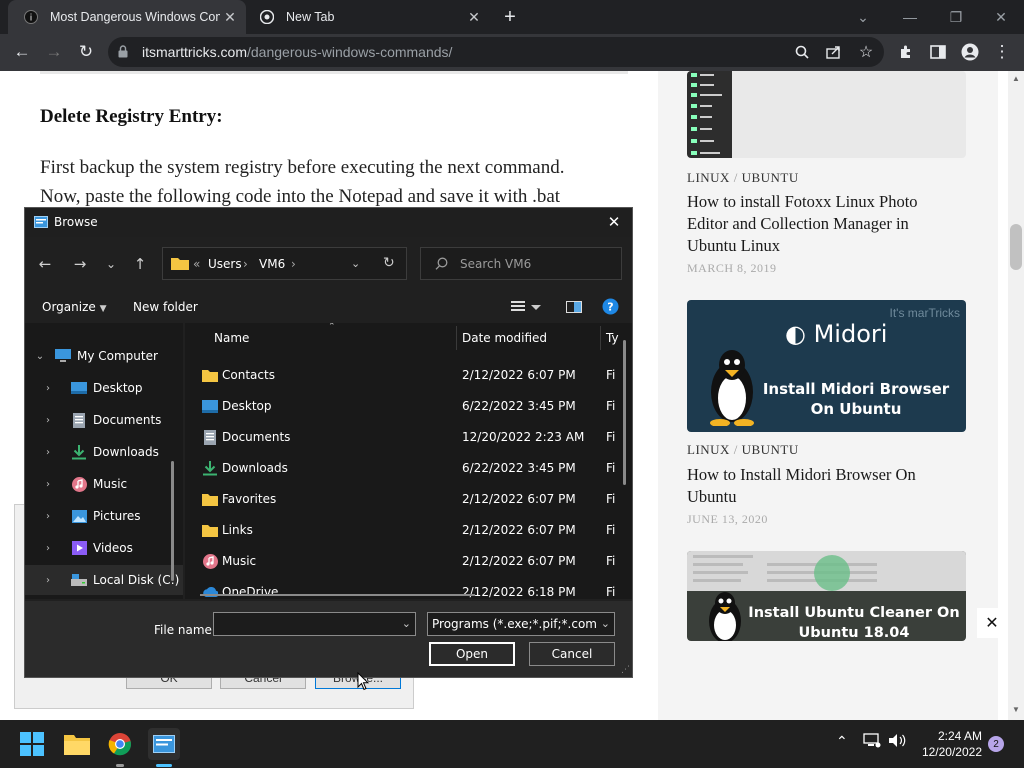  I want to click on breadcrumb-prefix: «, so click(196, 264).